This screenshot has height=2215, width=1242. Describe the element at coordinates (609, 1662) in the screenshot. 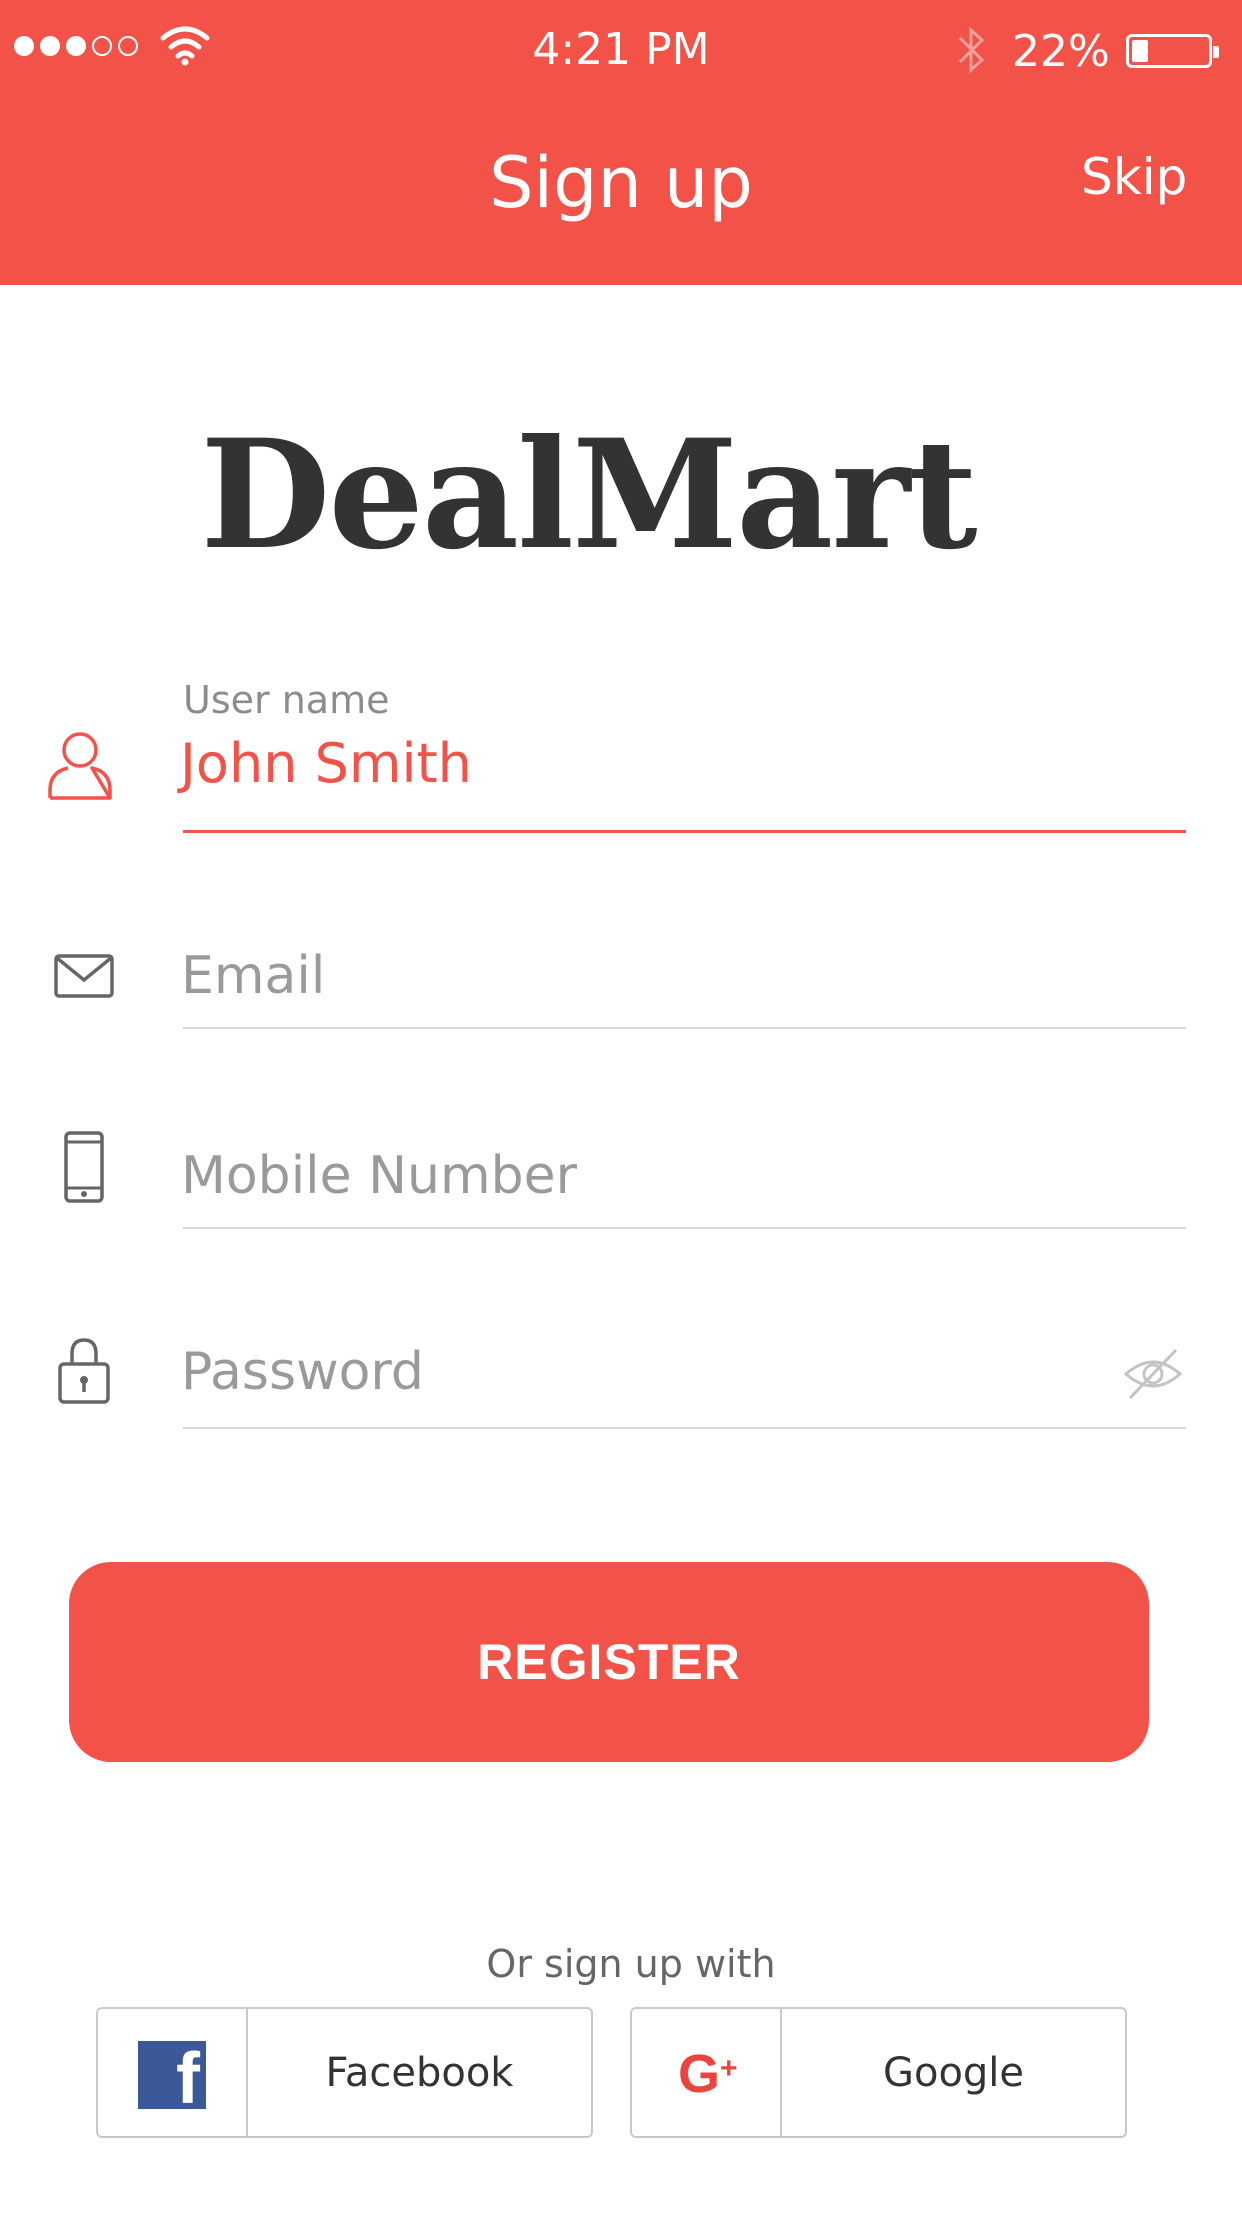

I see `register-button: REGISTER` at that location.